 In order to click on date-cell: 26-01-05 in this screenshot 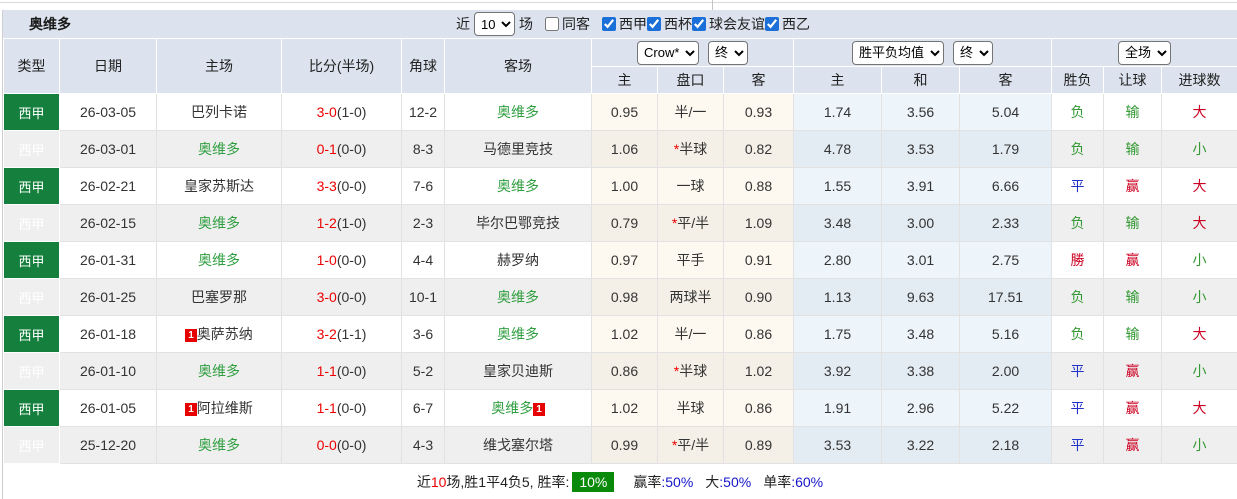, I will do `click(108, 408)`.